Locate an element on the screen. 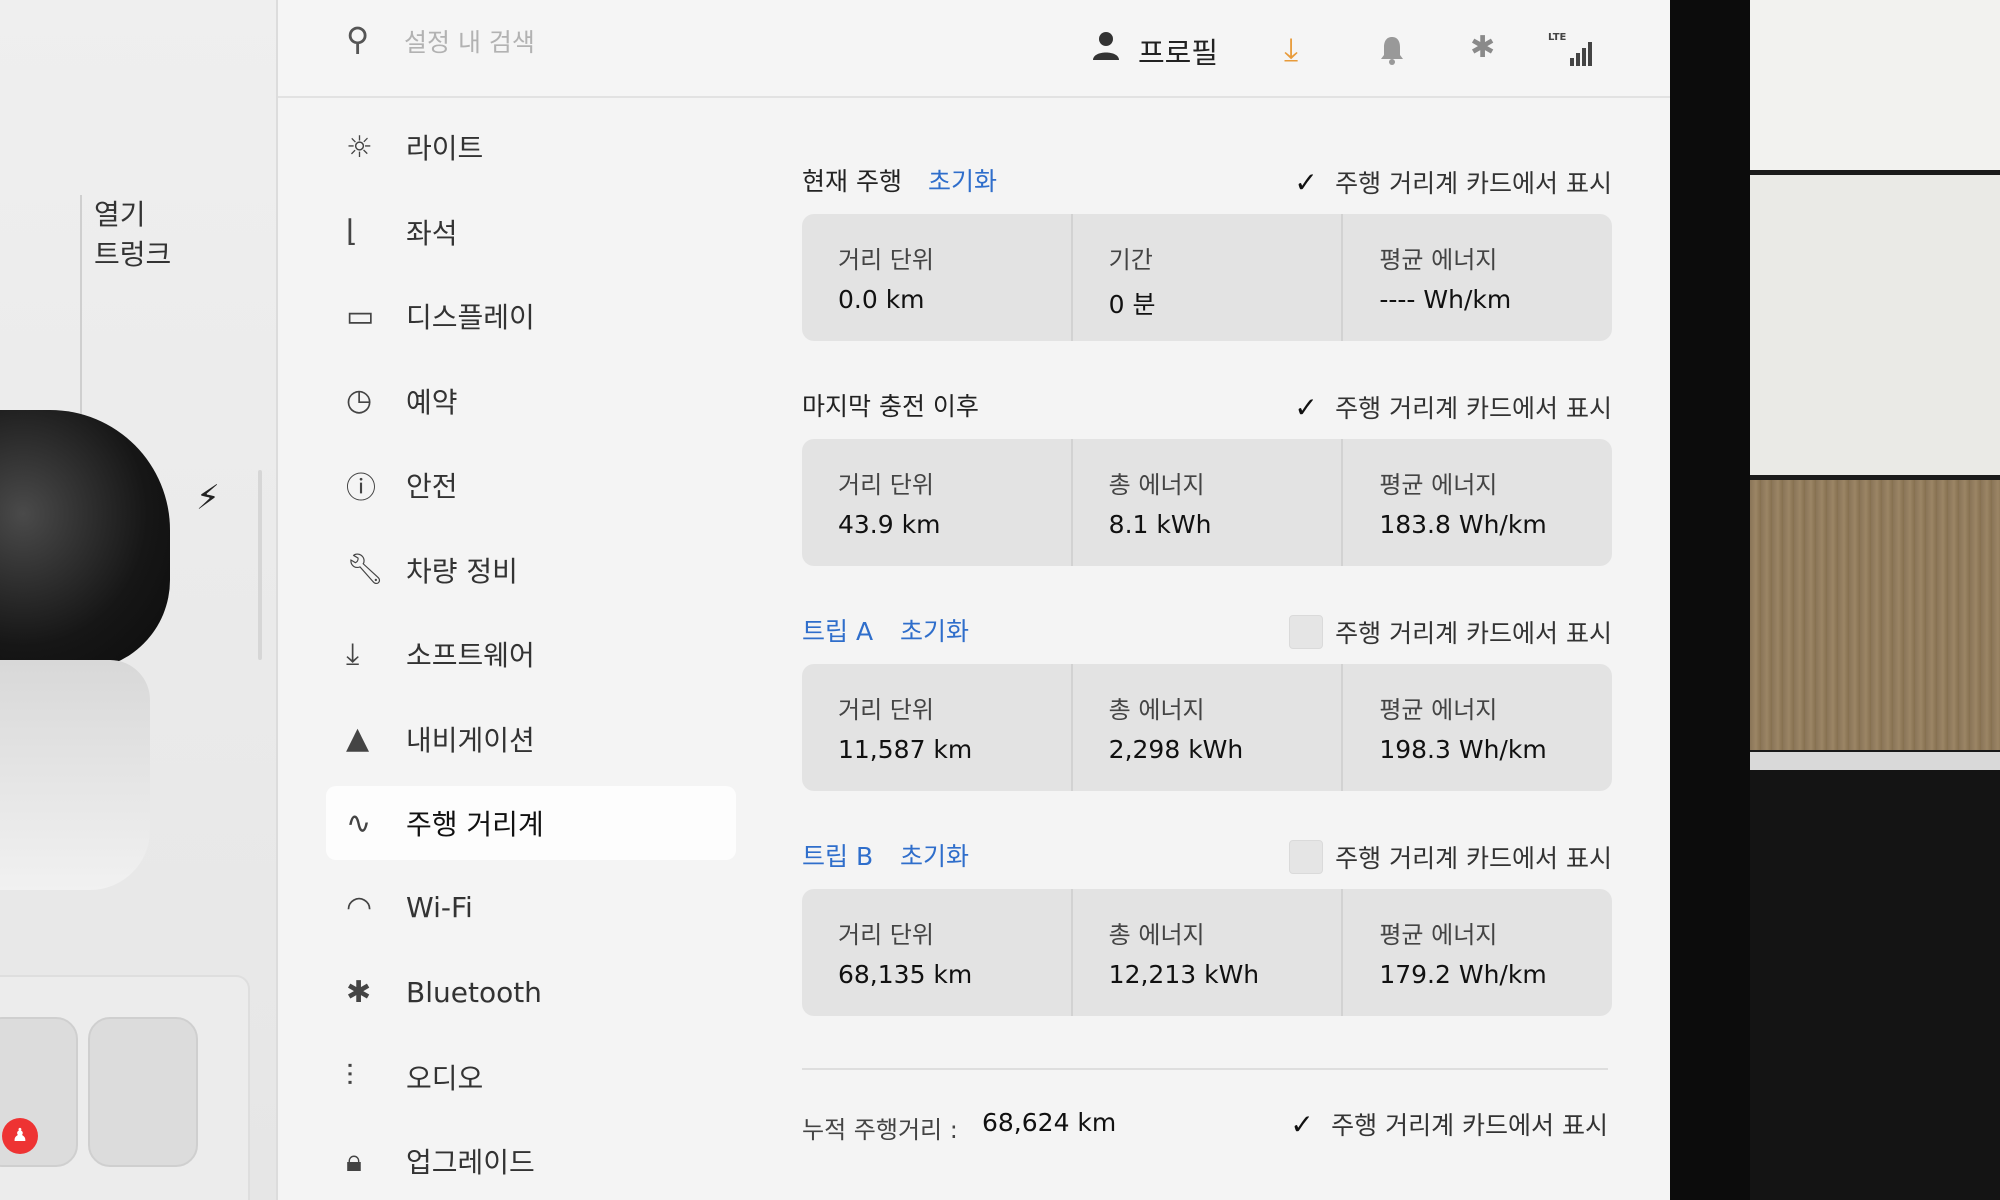 This screenshot has width=2000, height=1200. sidebar-item-seats: ⌊ 좌석 is located at coordinates (531, 232).